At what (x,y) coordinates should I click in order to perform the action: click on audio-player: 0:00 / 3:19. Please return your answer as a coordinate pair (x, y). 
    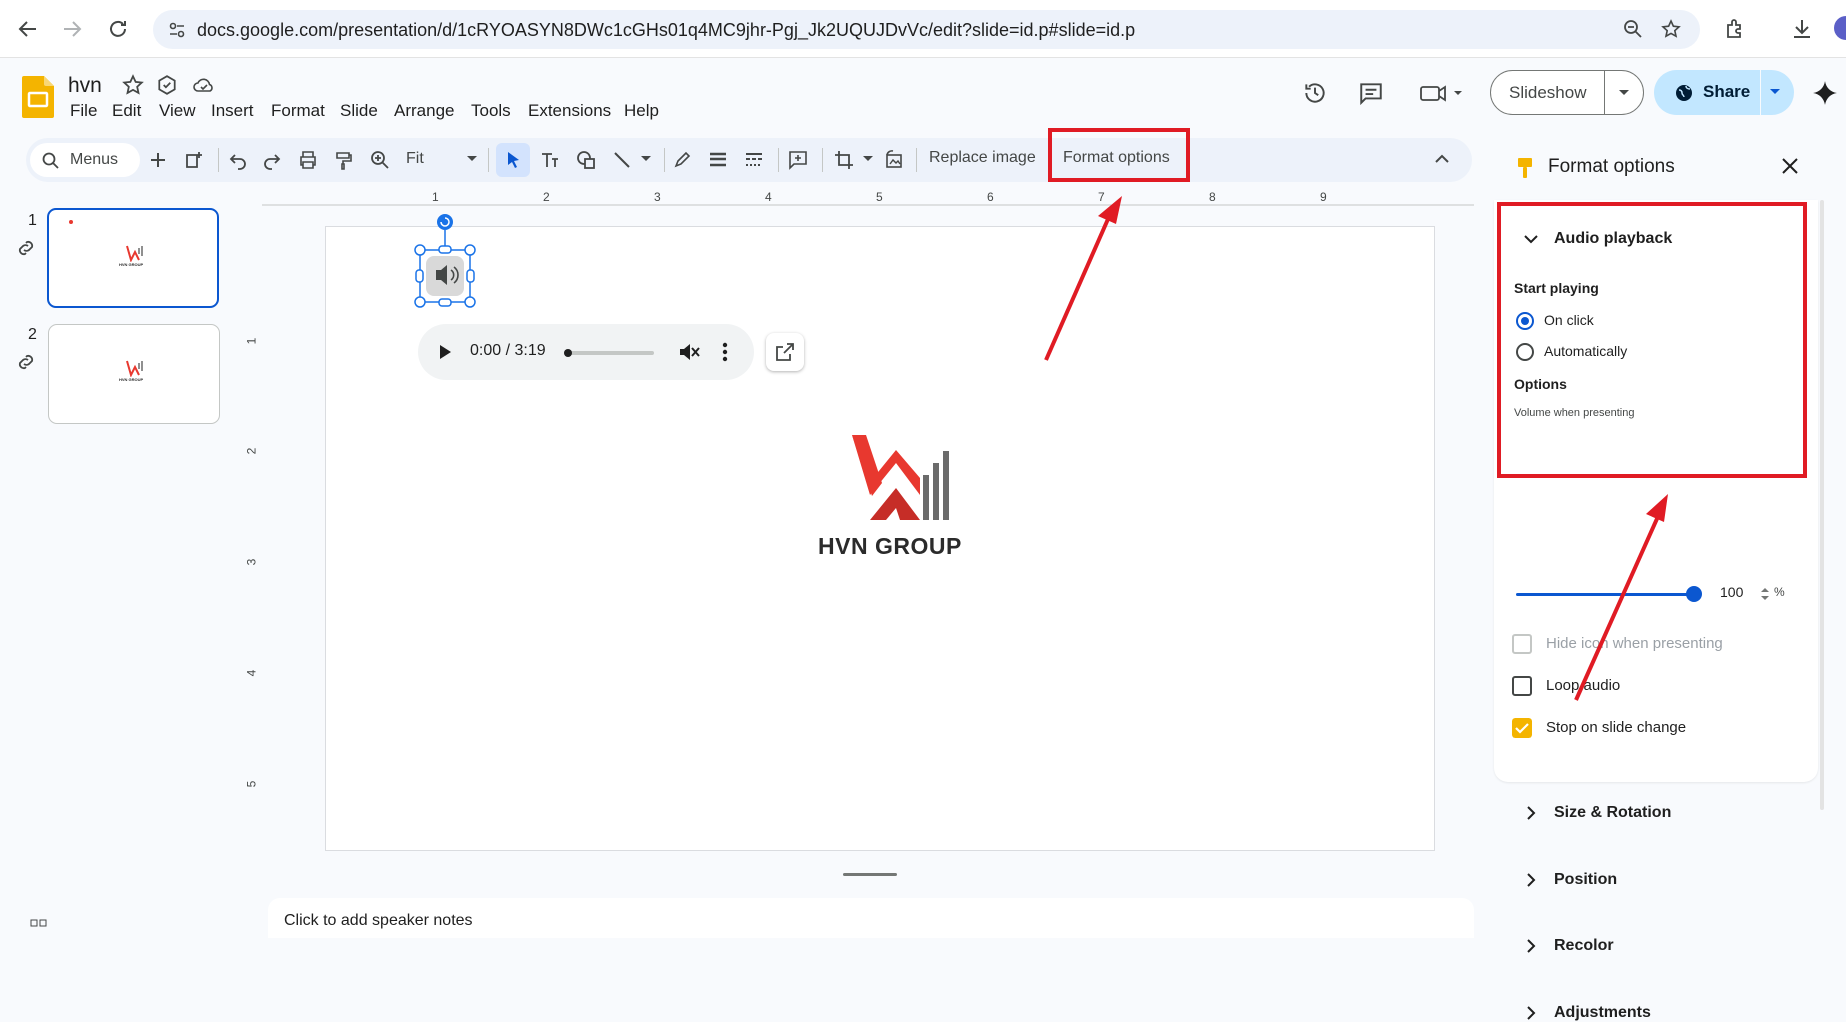
    Looking at the image, I should click on (586, 352).